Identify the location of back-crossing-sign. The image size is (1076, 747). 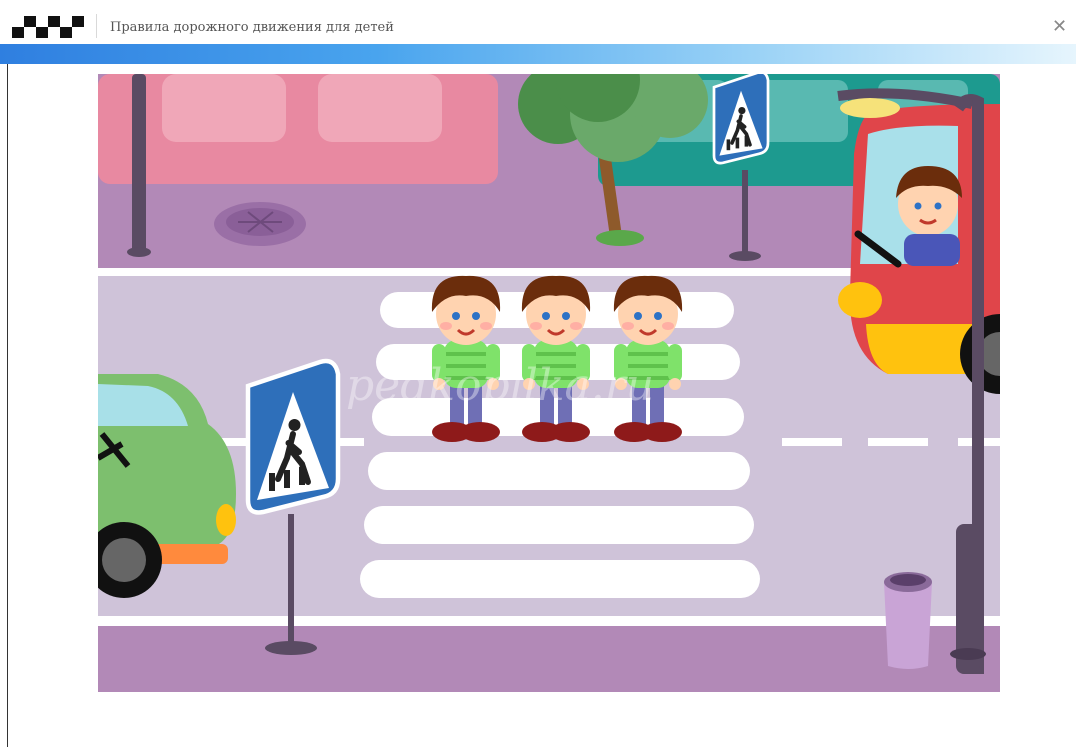
(741, 119).